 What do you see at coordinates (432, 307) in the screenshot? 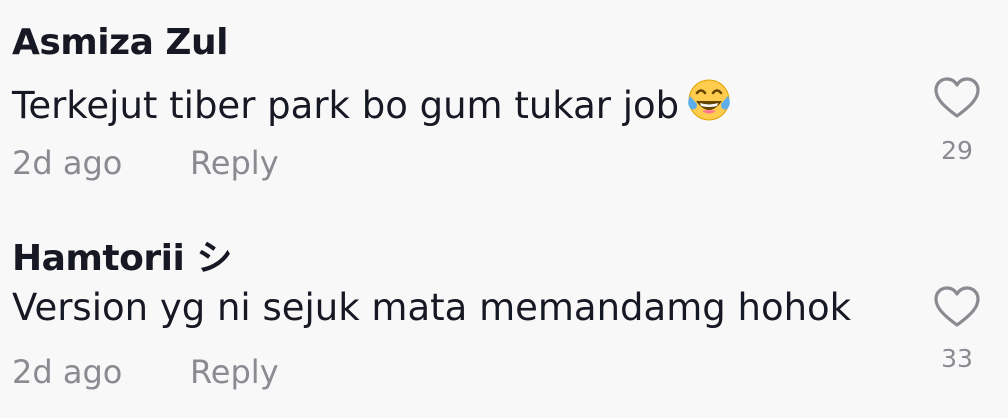
I see `comment-text: Version yg ni sejuk mata memandamg hohok` at bounding box center [432, 307].